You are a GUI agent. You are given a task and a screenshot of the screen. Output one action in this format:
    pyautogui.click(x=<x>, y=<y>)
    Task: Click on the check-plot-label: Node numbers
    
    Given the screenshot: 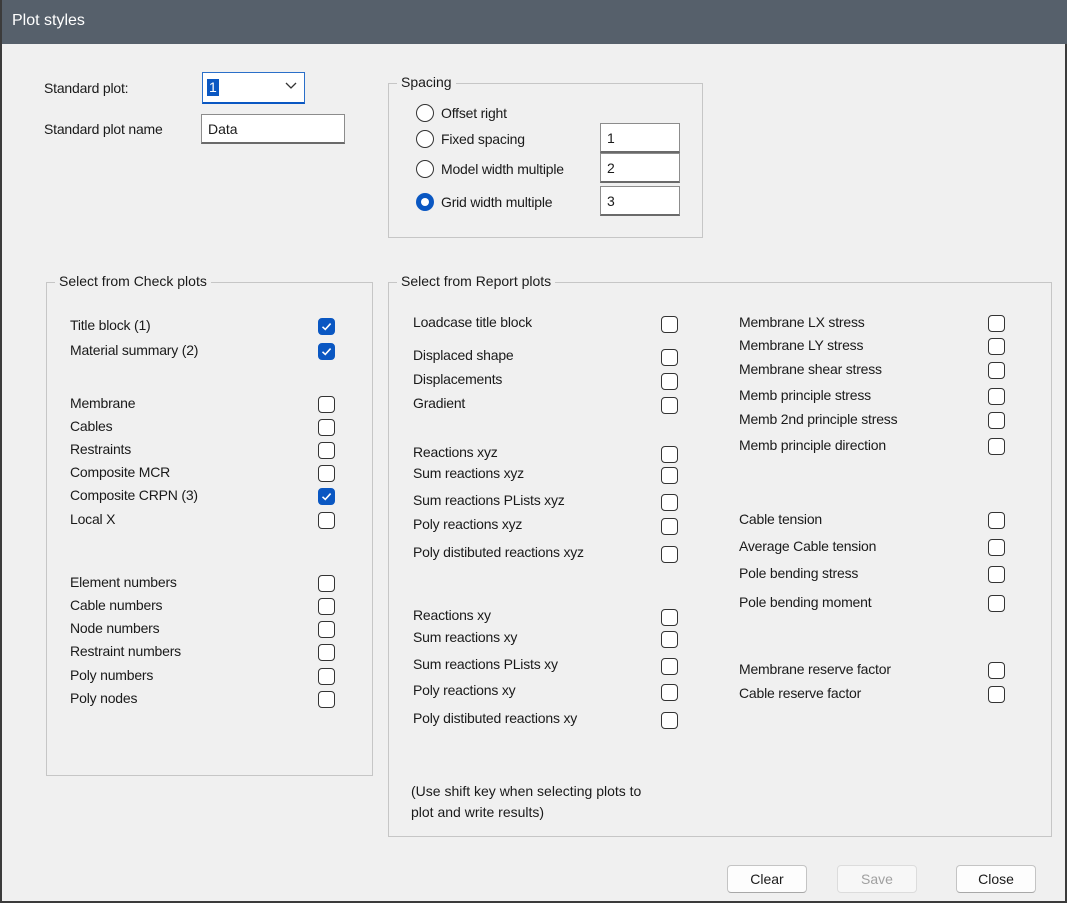 What is the action you would take?
    pyautogui.click(x=115, y=628)
    